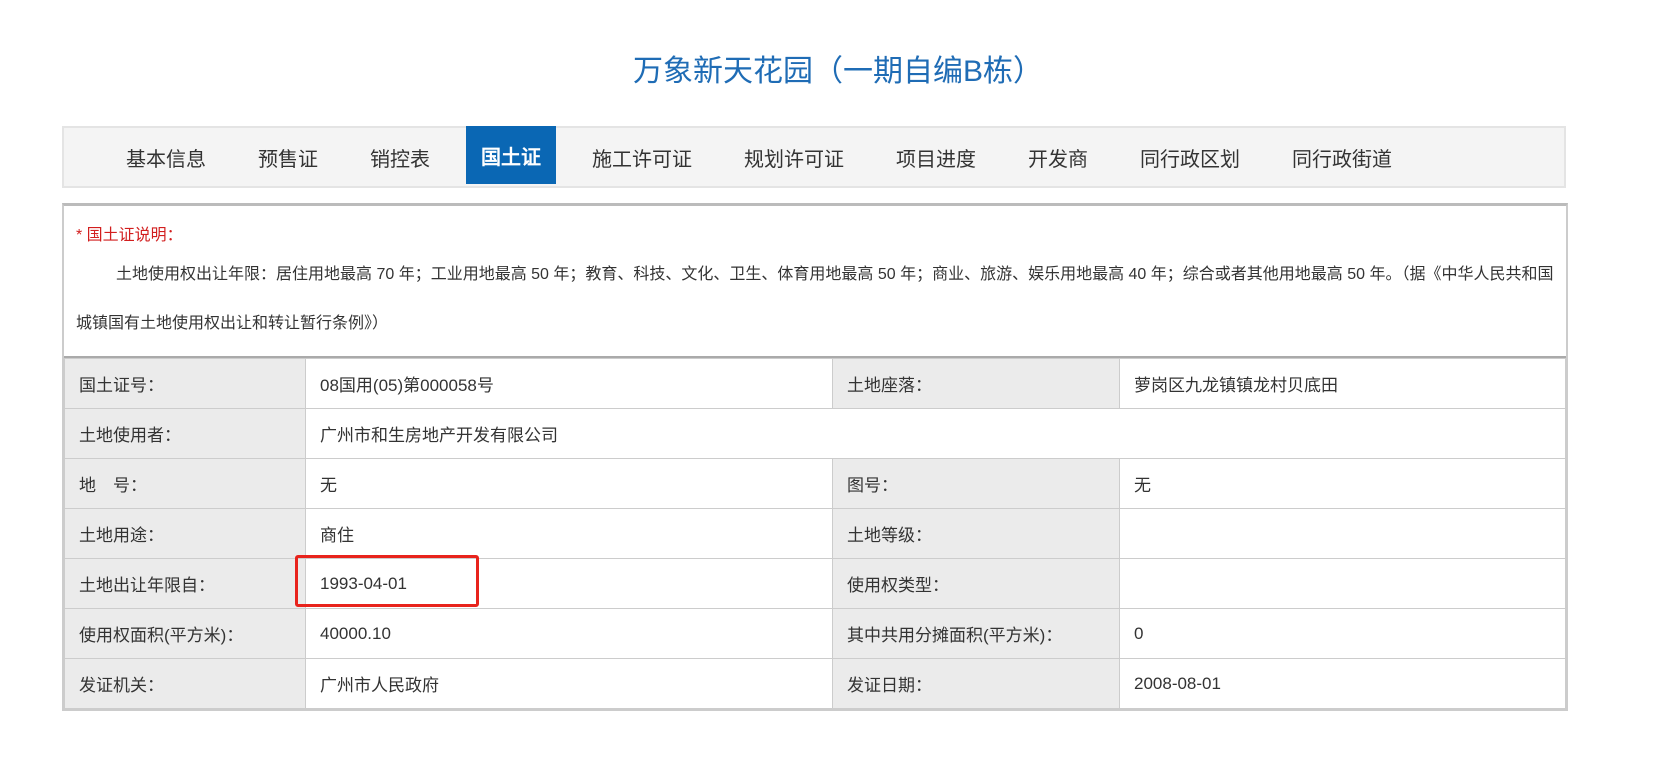  What do you see at coordinates (400, 157) in the screenshot?
I see `tab-sales-table: 销控表` at bounding box center [400, 157].